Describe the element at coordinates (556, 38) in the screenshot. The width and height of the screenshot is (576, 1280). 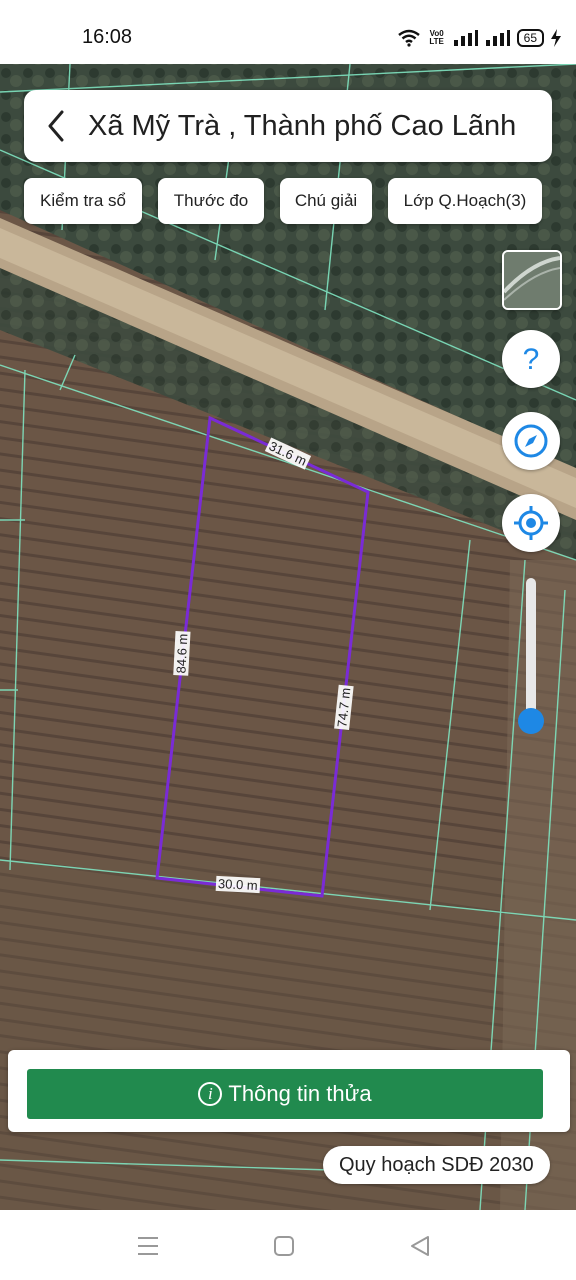
I see `charging-icon` at that location.